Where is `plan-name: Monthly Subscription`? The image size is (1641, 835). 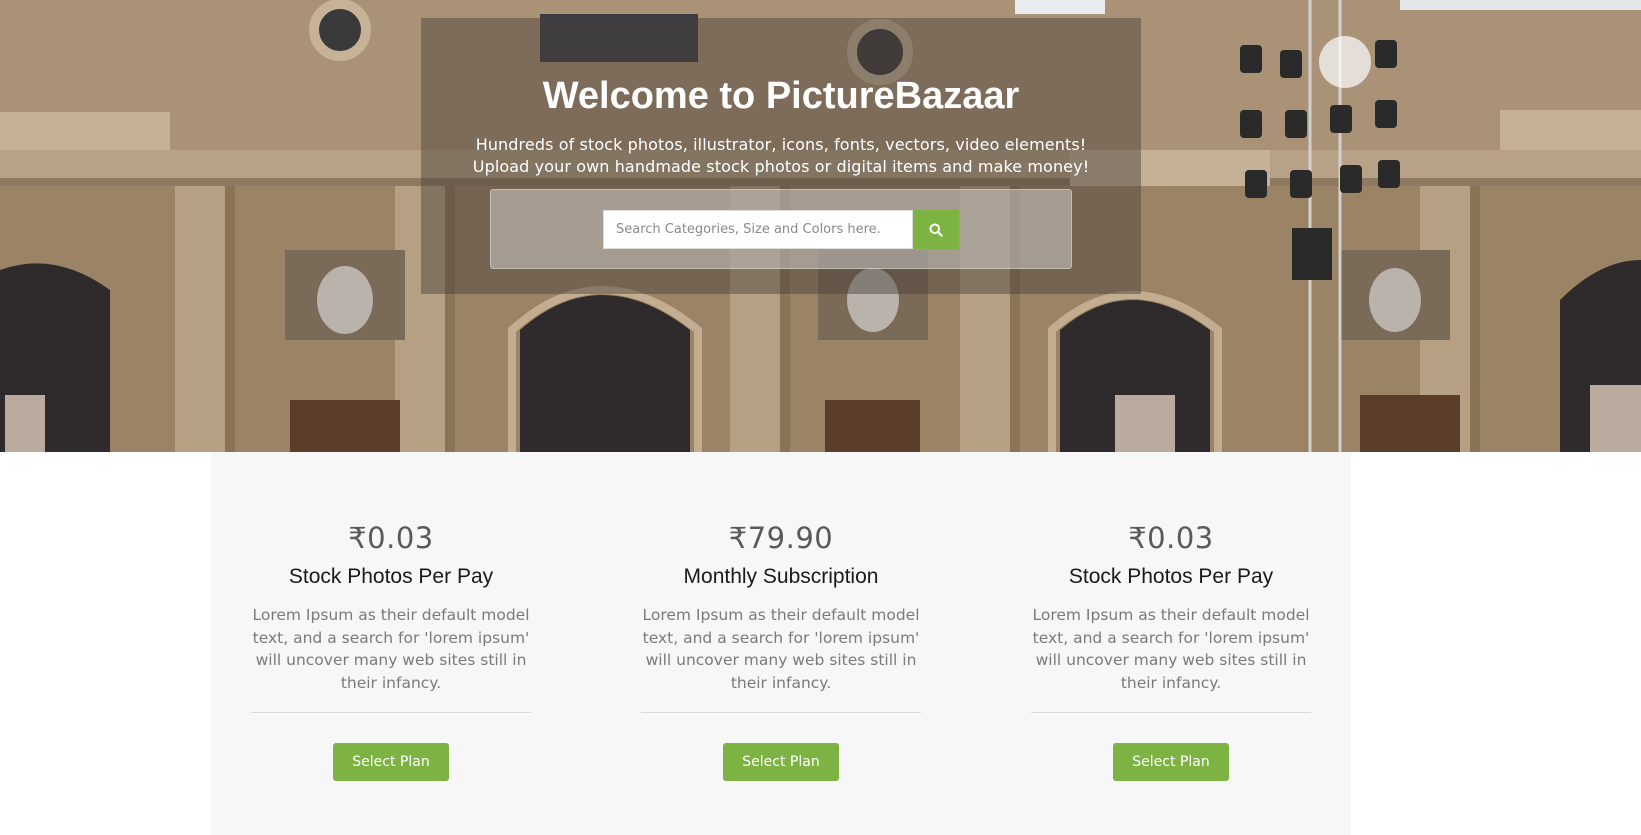 plan-name: Monthly Subscription is located at coordinates (781, 576).